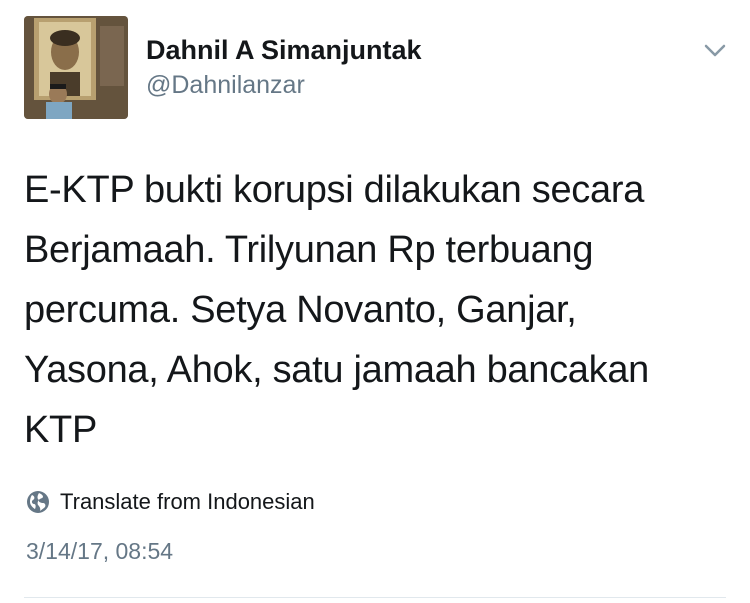 This screenshot has height=603, width=750. Describe the element at coordinates (300, 310) in the screenshot. I see `tweet-text-line: percuma. Setya Novanto, Ganjar,` at that location.